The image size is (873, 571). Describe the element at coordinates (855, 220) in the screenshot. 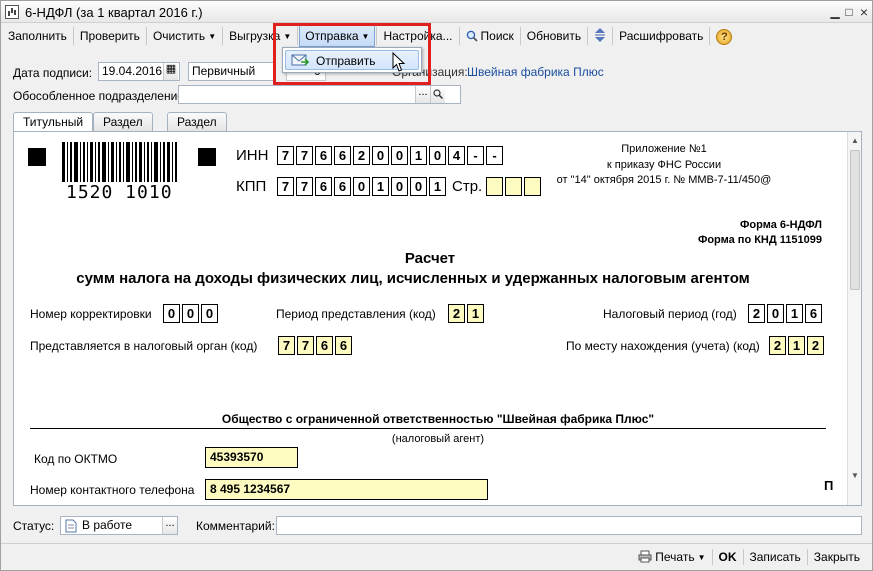

I see `scroll-thumb` at that location.